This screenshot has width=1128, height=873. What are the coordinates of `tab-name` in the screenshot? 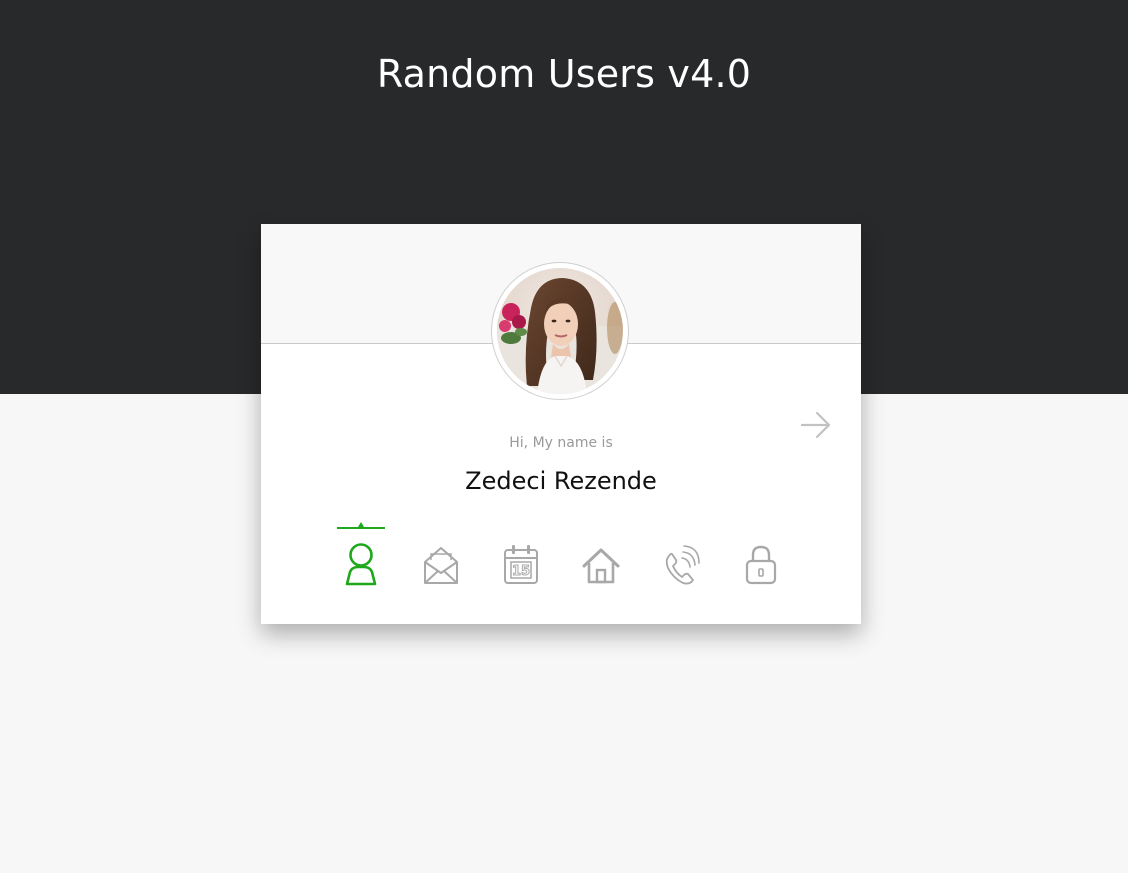 It's located at (361, 555).